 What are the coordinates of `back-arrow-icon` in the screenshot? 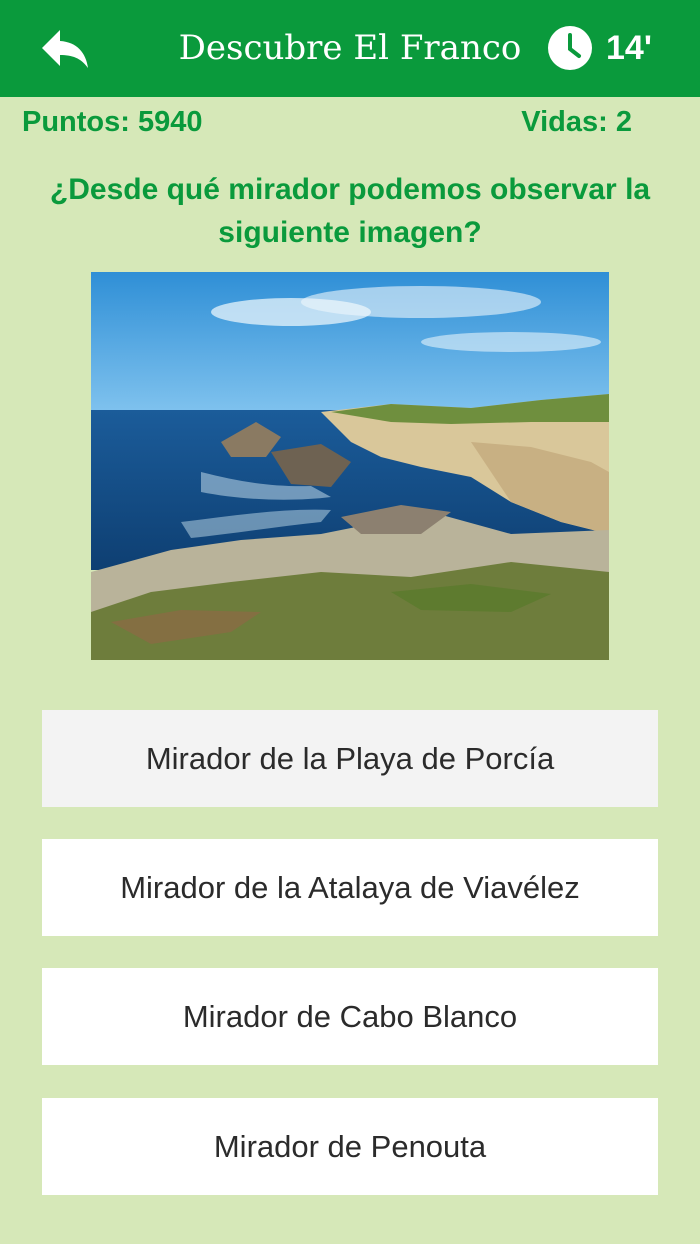 It's located at (65, 49).